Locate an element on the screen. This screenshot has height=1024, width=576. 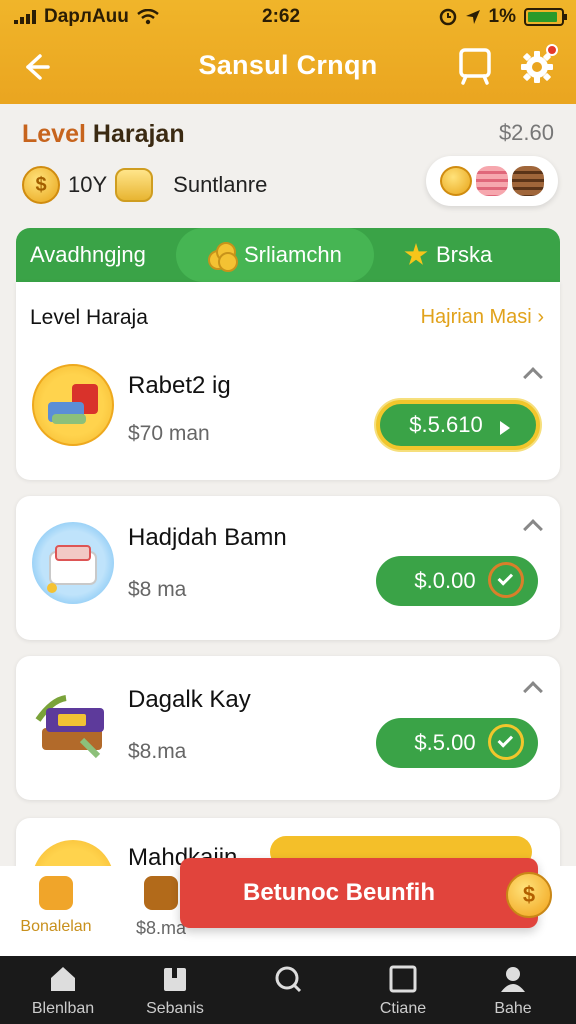
location-icon is located at coordinates (472, 17).